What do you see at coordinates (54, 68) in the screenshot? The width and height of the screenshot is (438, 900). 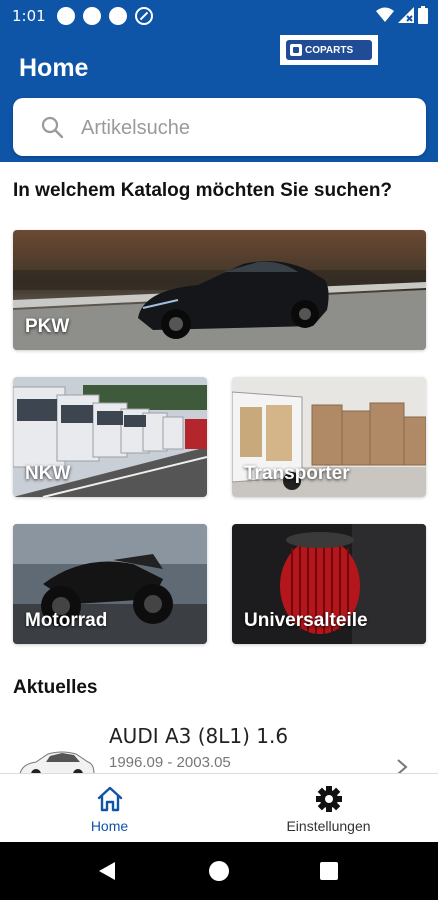 I see `page-title: Home` at bounding box center [54, 68].